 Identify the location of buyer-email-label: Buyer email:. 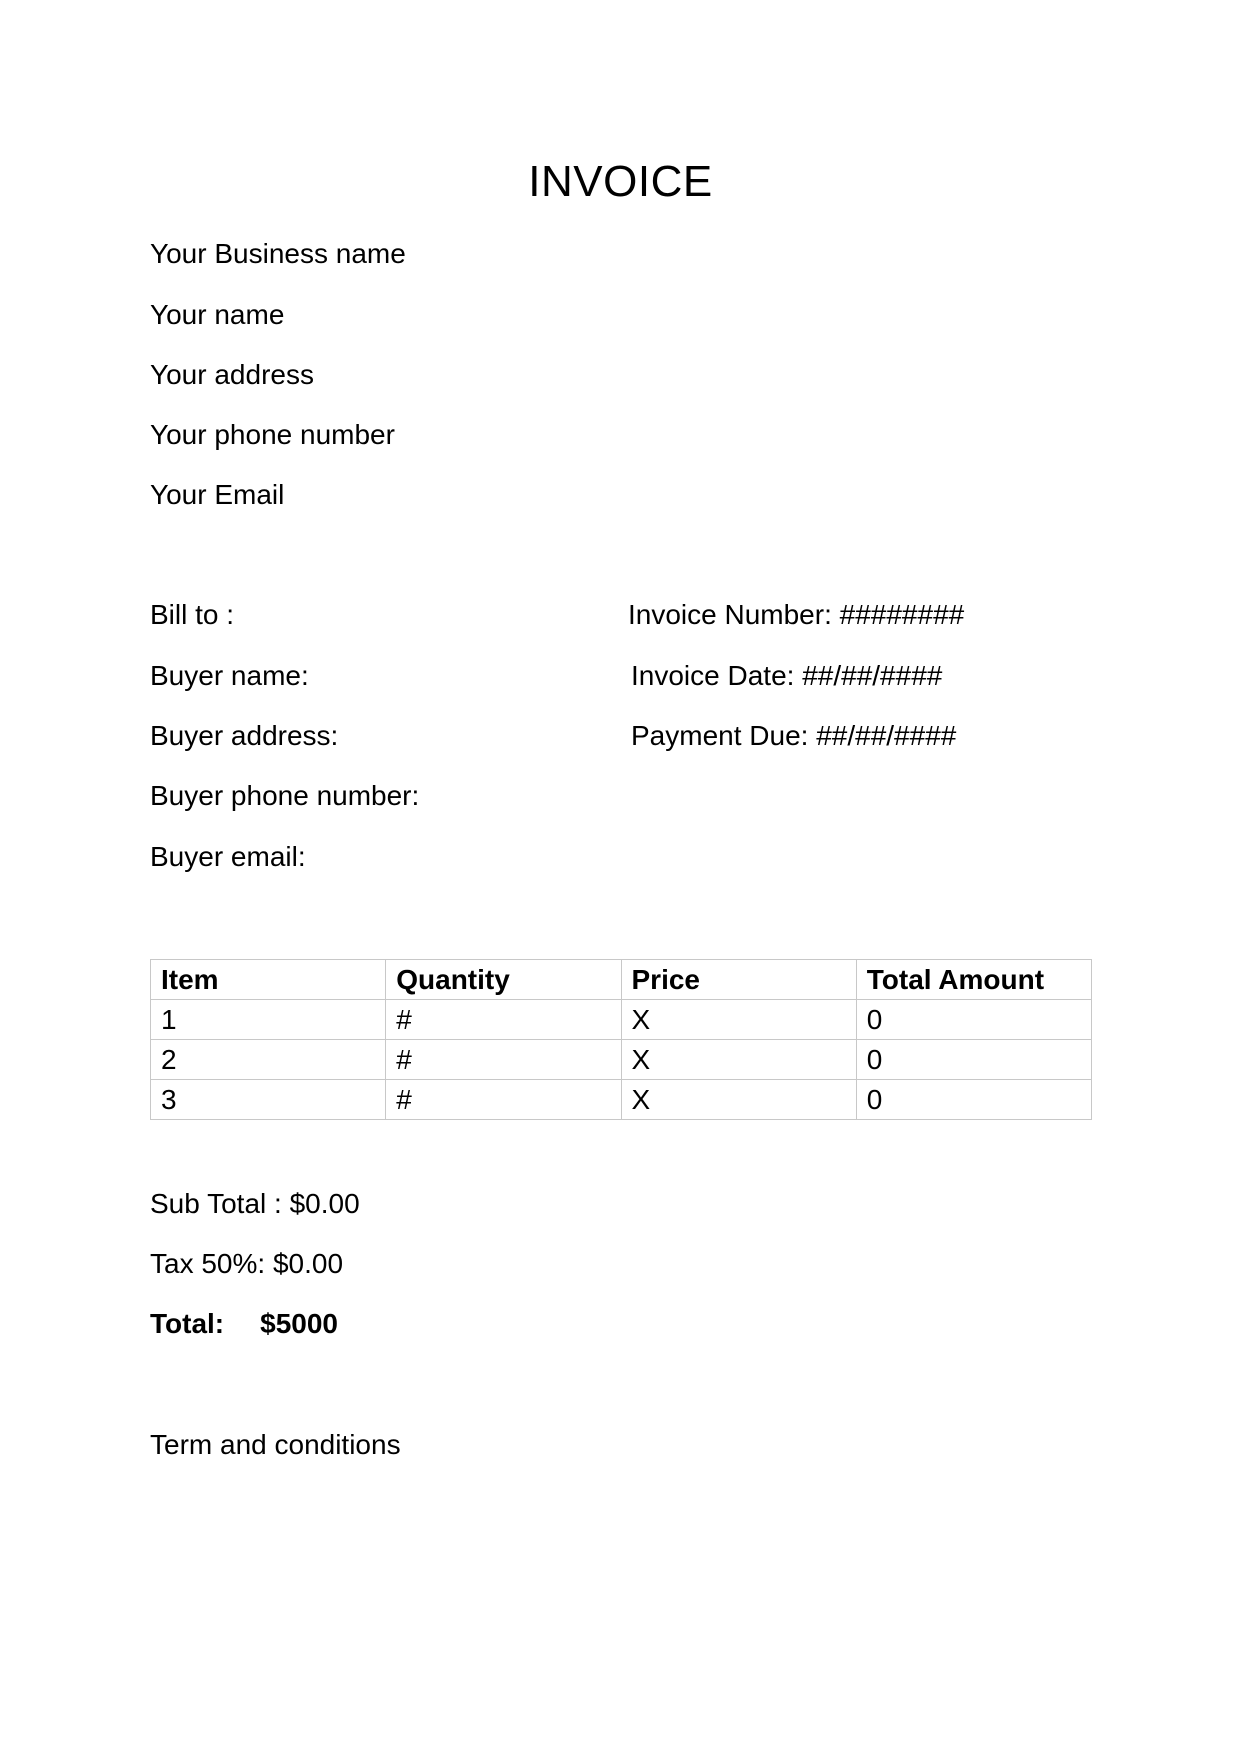
(228, 856).